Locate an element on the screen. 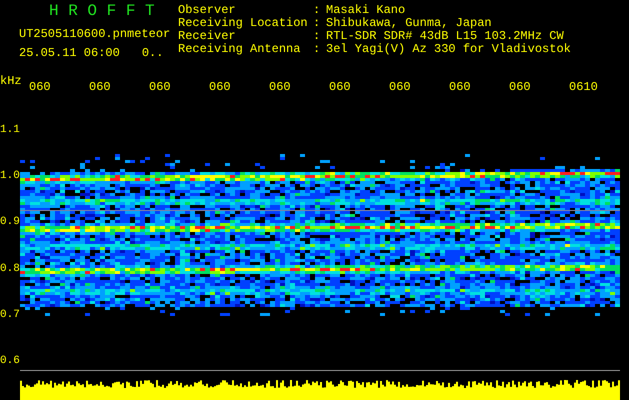 The height and width of the screenshot is (400, 629). frequency-label: 0.8 is located at coordinates (10, 269).